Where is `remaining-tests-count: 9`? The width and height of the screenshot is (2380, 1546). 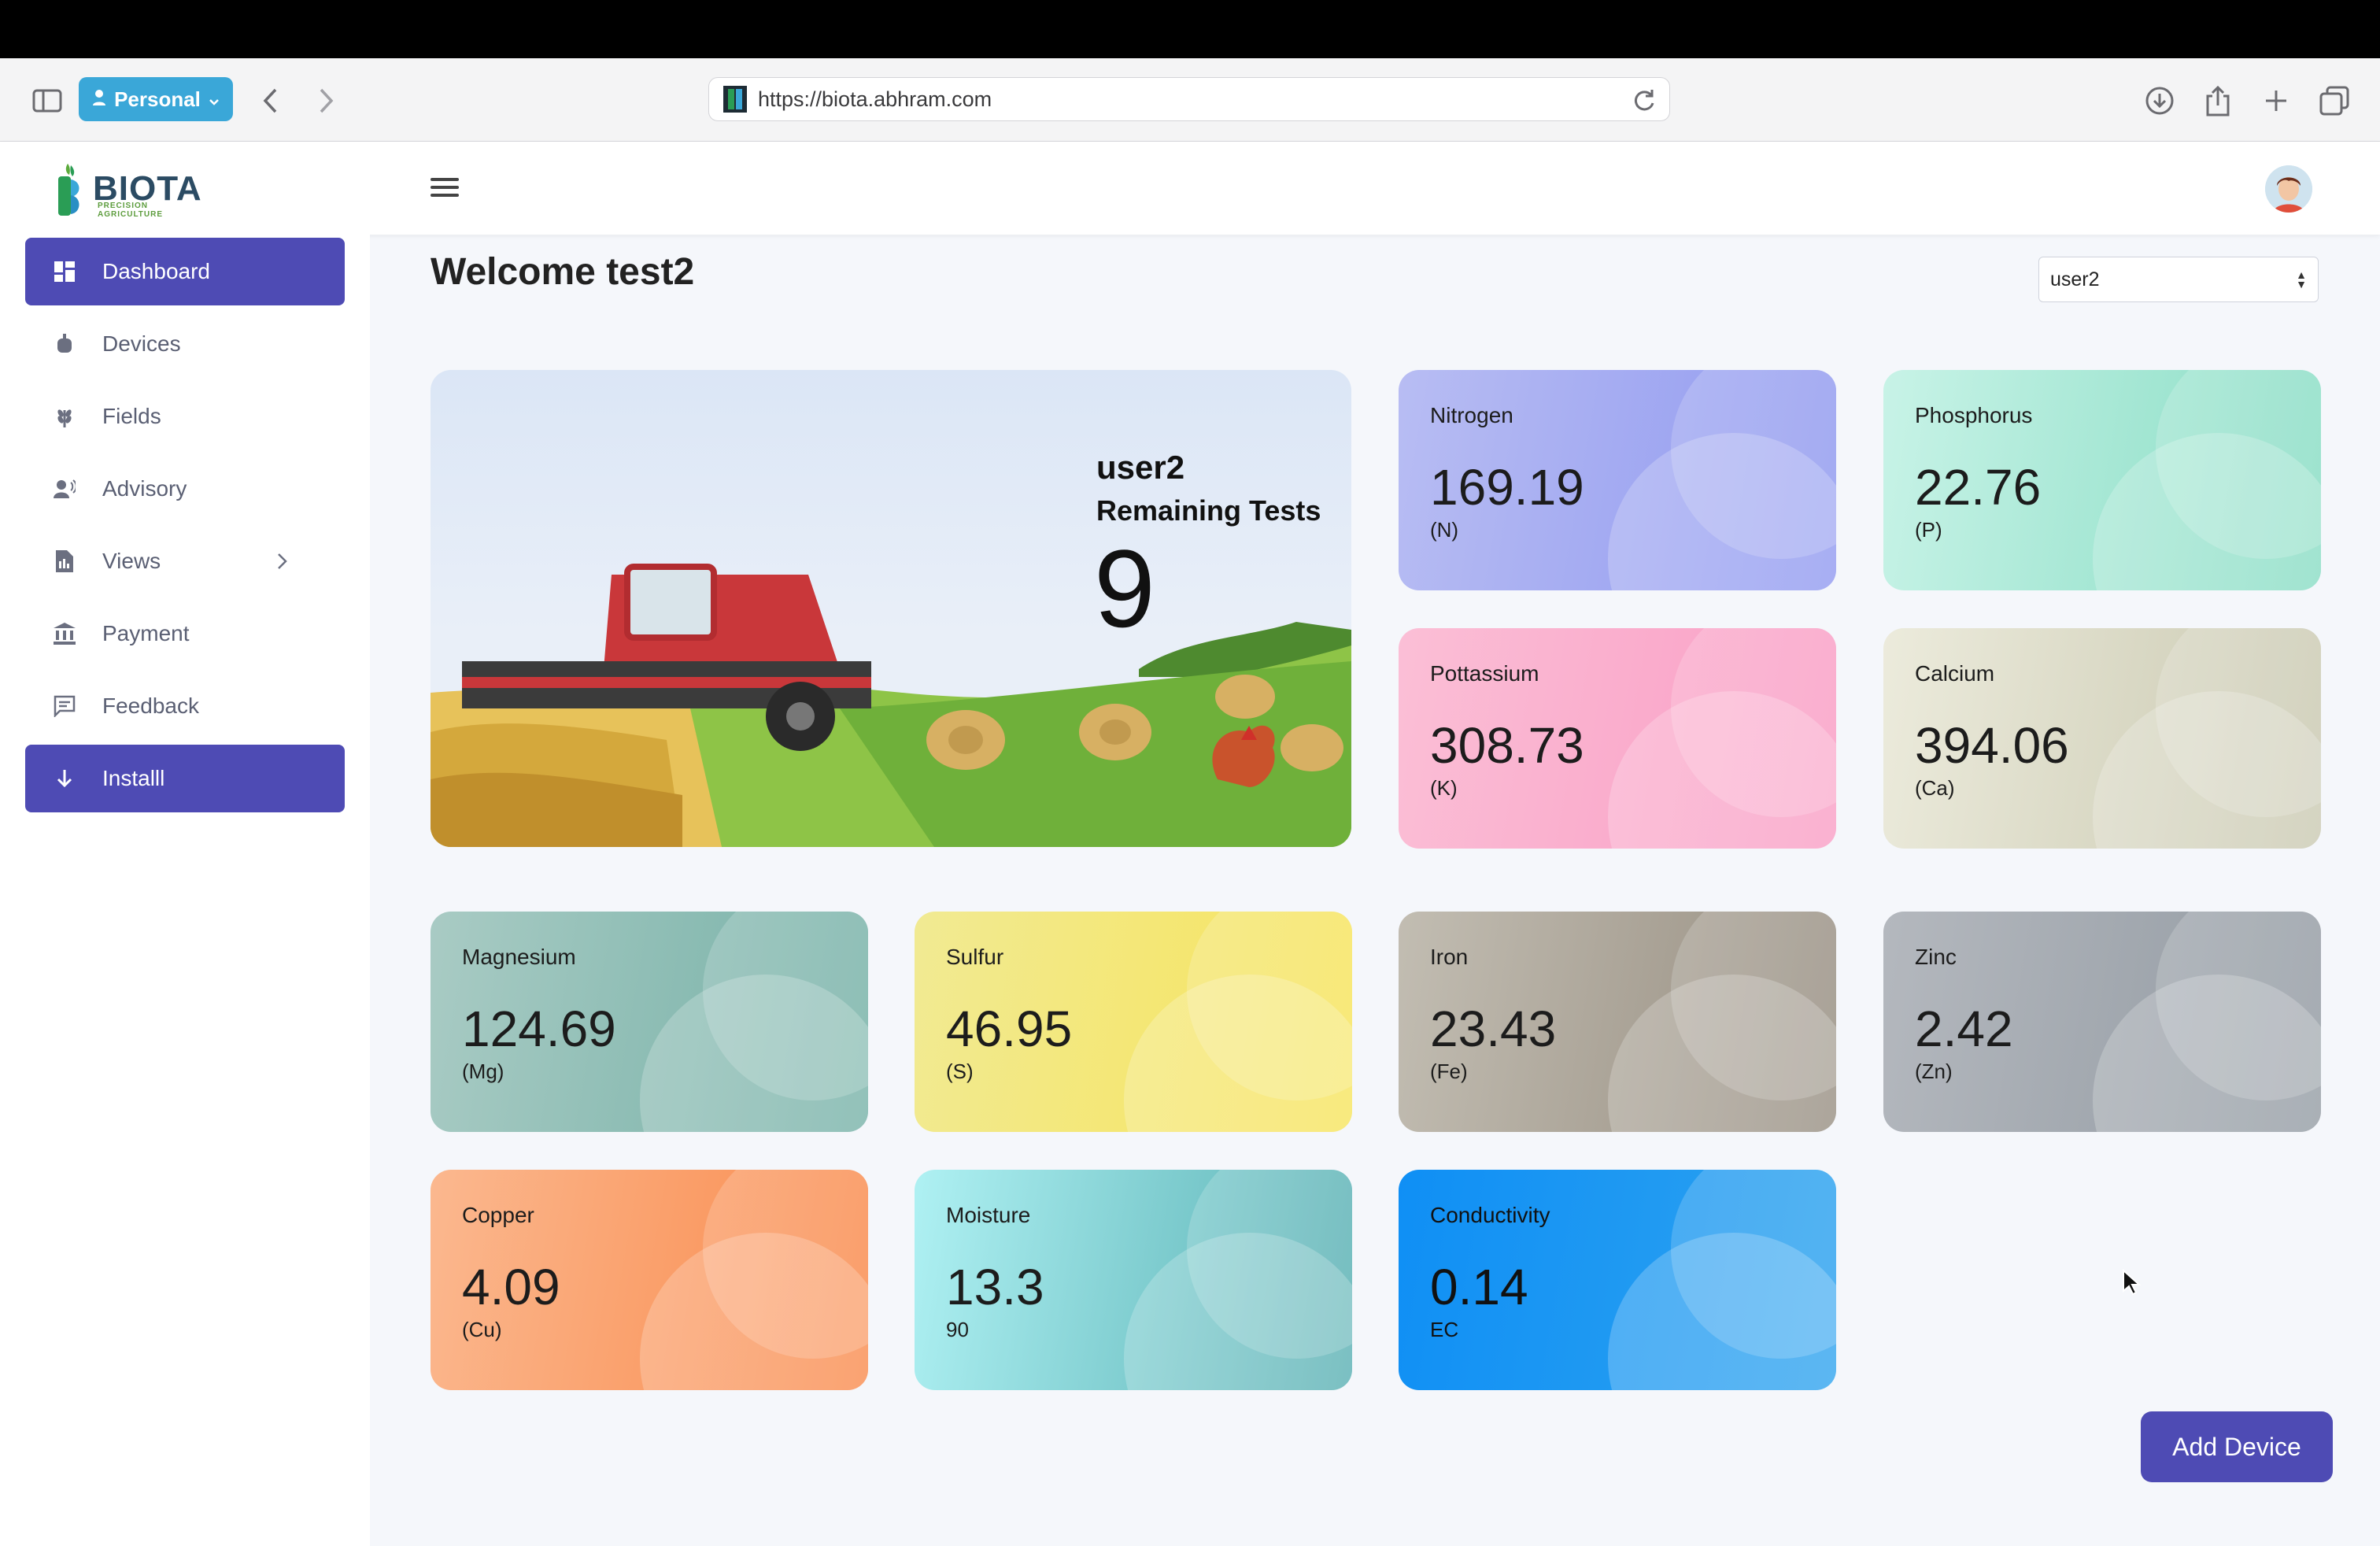
remaining-tests-count: 9 is located at coordinates (1124, 588).